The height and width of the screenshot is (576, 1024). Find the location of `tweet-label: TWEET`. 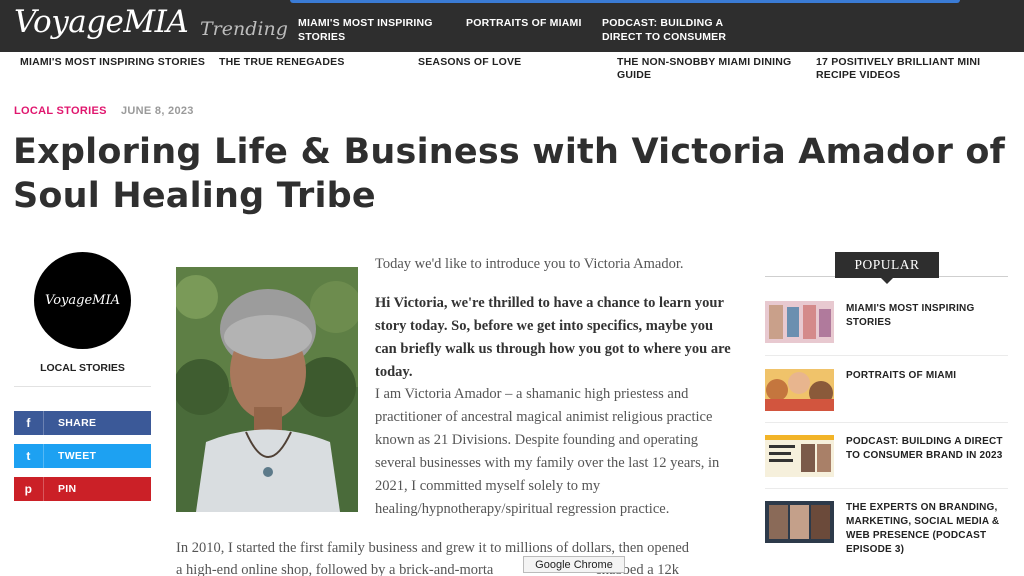

tweet-label: TWEET is located at coordinates (77, 456).